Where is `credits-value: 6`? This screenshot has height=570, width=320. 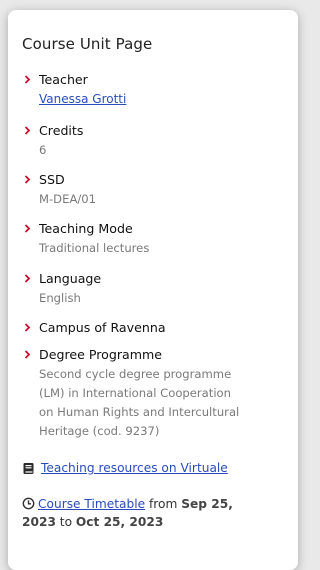
credits-value: 6 is located at coordinates (43, 150).